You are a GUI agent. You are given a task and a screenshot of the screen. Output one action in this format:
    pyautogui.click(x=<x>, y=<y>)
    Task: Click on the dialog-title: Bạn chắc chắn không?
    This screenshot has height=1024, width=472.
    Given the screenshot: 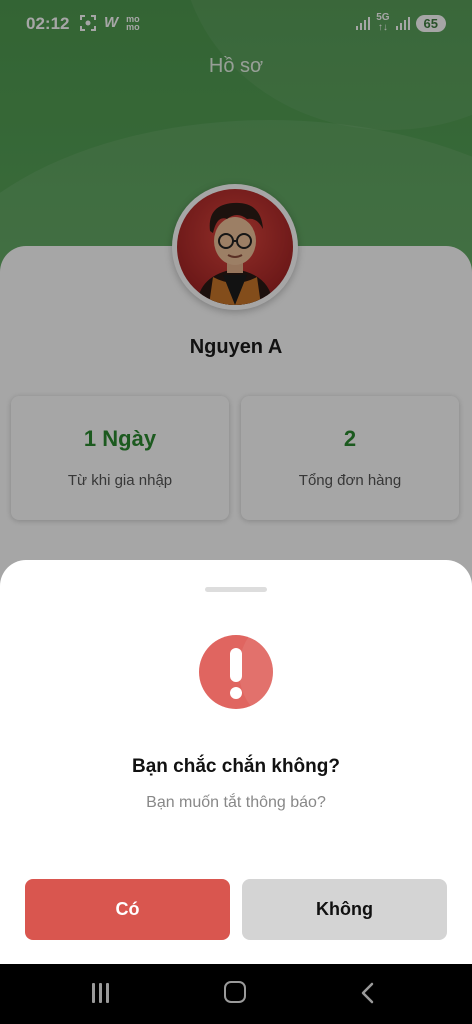 What is the action you would take?
    pyautogui.click(x=236, y=766)
    